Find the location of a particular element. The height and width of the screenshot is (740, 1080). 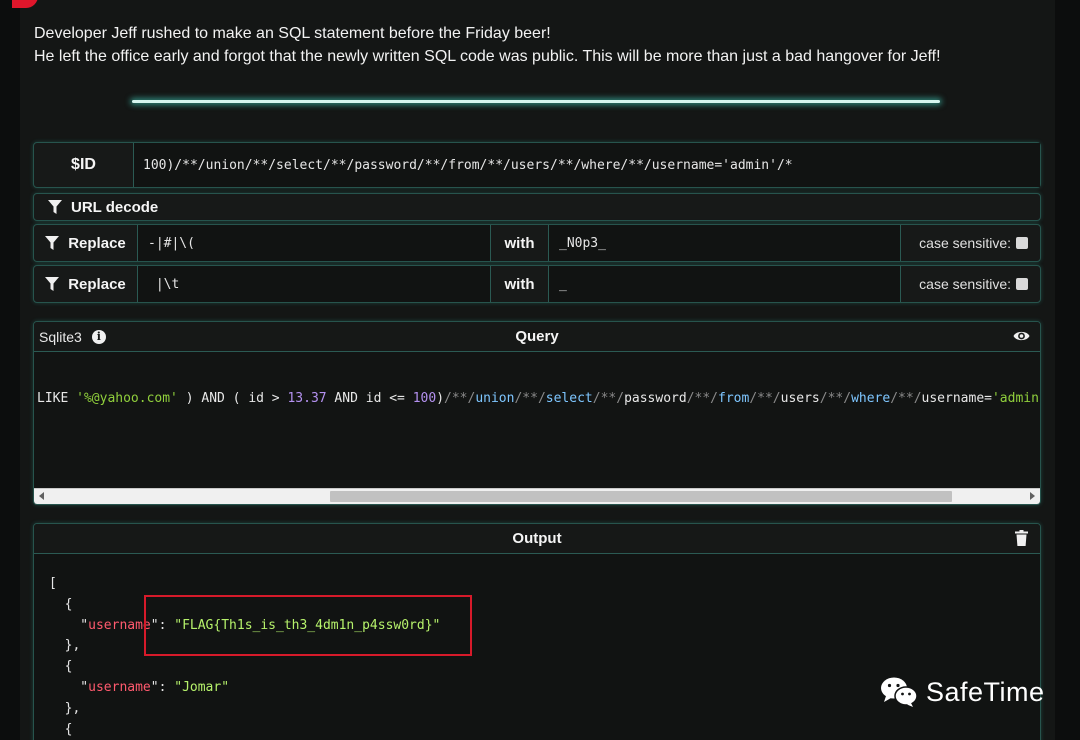

url-decode-label: URL decode is located at coordinates (115, 207).